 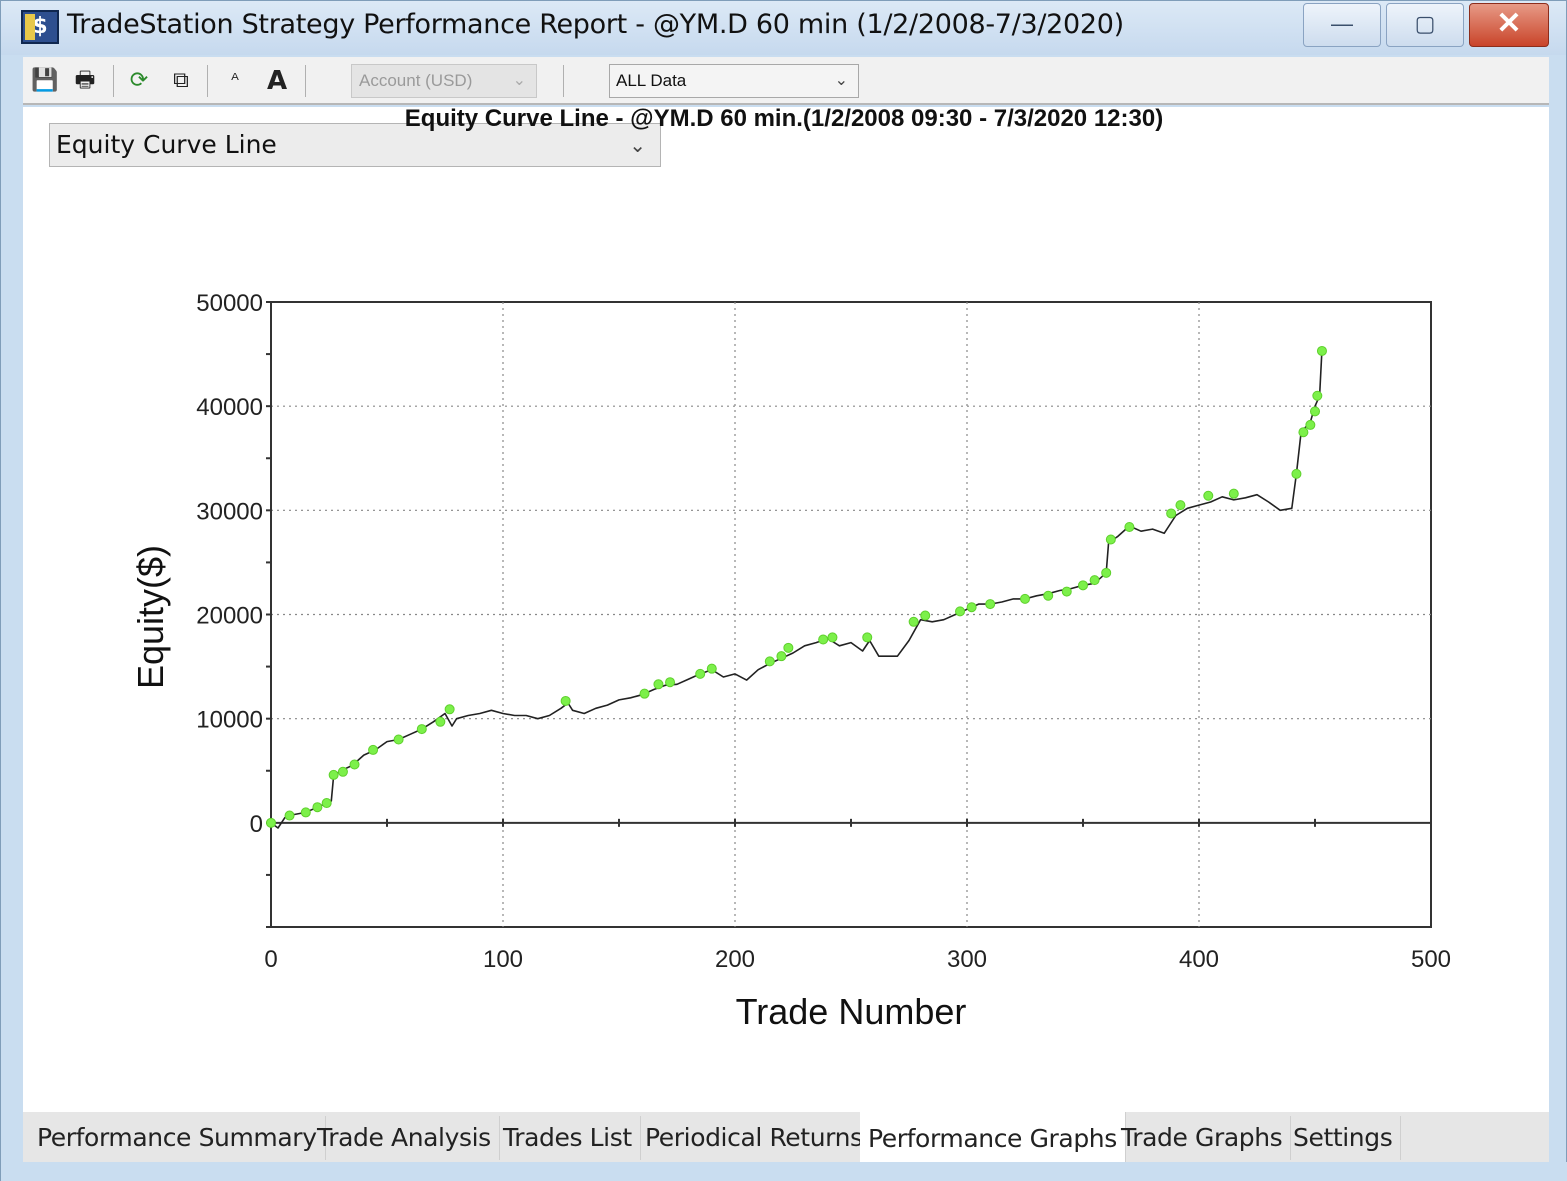 What do you see at coordinates (256, 824) in the screenshot?
I see `y-tick-label: 0` at bounding box center [256, 824].